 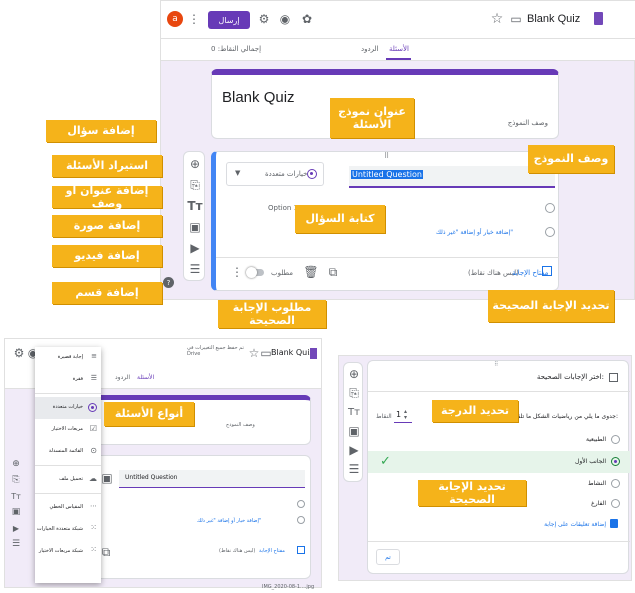 What do you see at coordinates (275, 174) in the screenshot?
I see `question-type-select: ▼ خيارات متعددة` at bounding box center [275, 174].